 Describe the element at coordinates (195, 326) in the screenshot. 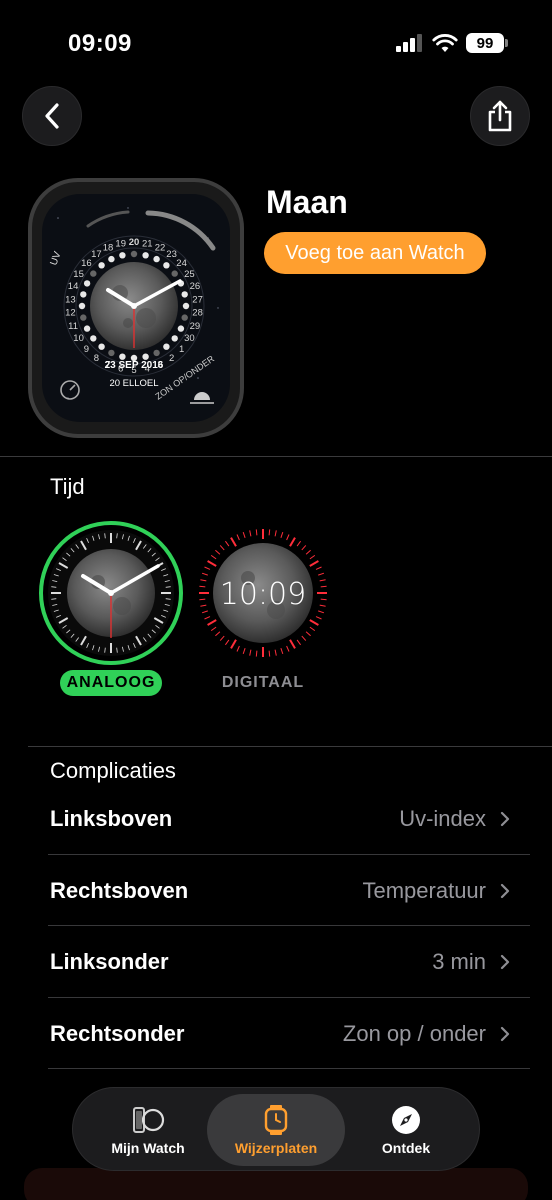

I see `preview-day-number: 29` at that location.